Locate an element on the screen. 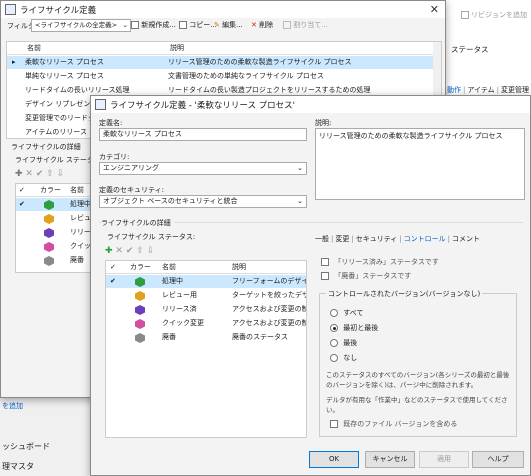 The height and width of the screenshot is (476, 531). apply-button: 適用 is located at coordinates (444, 459).